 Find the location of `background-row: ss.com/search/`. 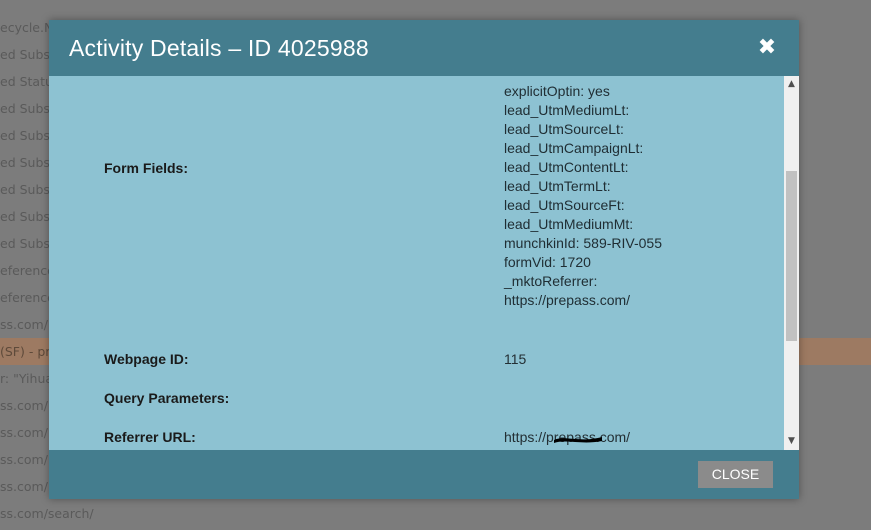

background-row: ss.com/search/ is located at coordinates (47, 513).